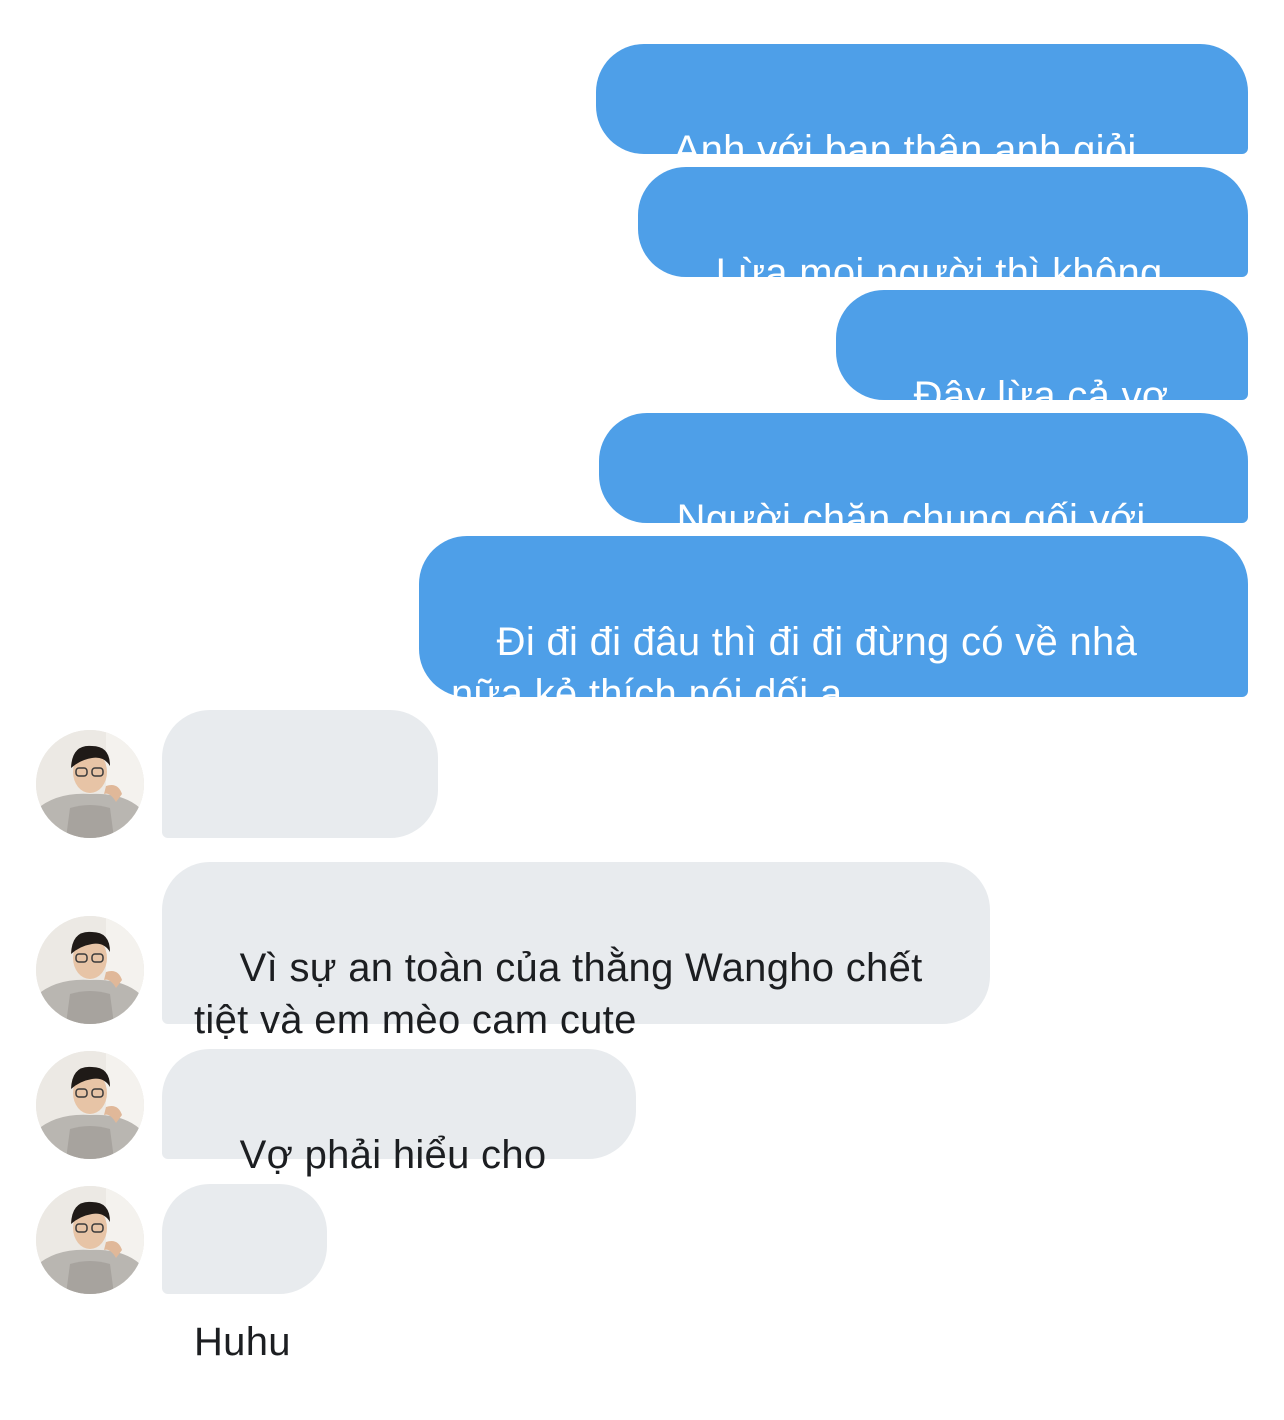 This screenshot has width=1284, height=1420. What do you see at coordinates (399, 1139) in the screenshot?
I see `incoming-message-bubble: Vợ phải hiểu cho anh` at bounding box center [399, 1139].